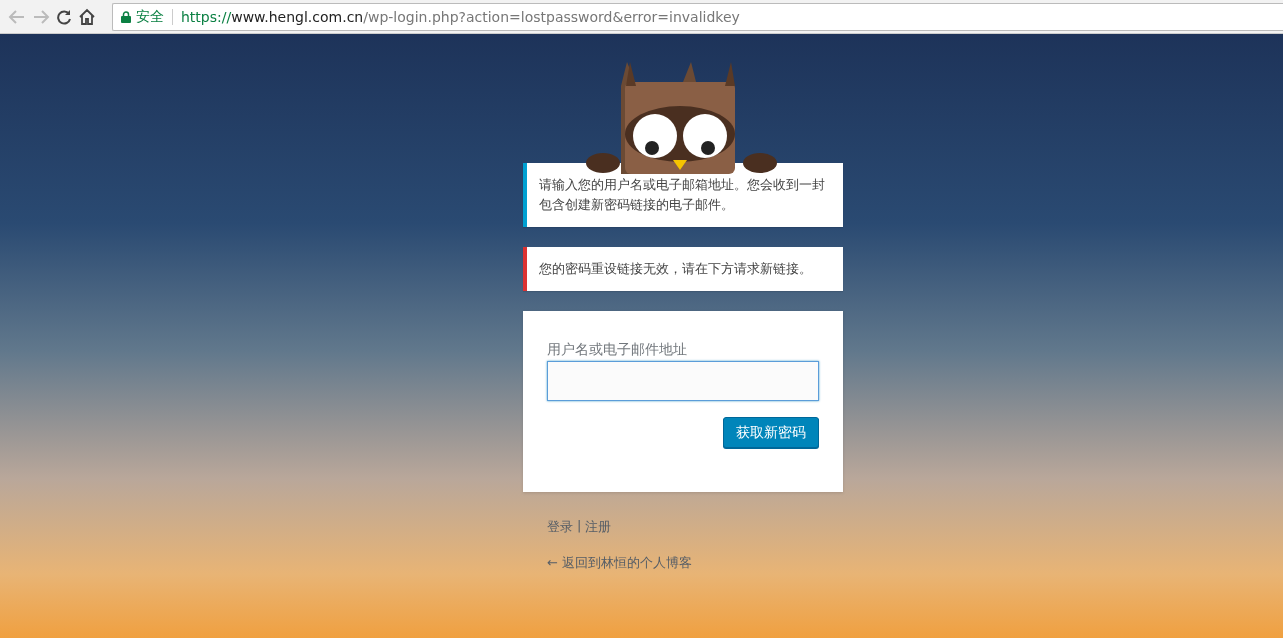  I want to click on field-label: 用户名或电子邮件地址, so click(617, 349).